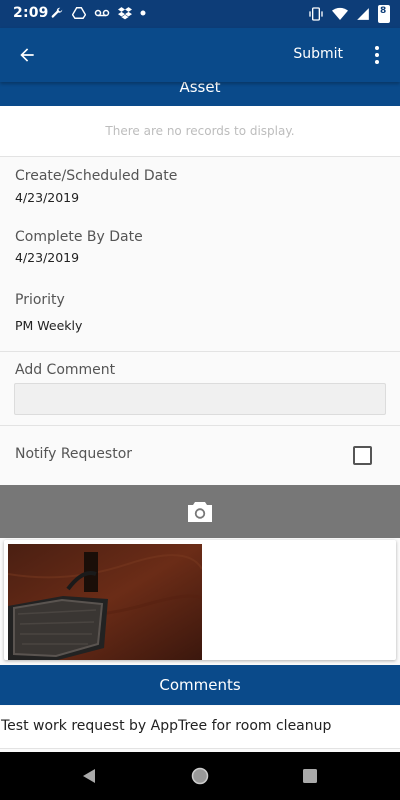  What do you see at coordinates (310, 776) in the screenshot?
I see `nav-recents-icon` at bounding box center [310, 776].